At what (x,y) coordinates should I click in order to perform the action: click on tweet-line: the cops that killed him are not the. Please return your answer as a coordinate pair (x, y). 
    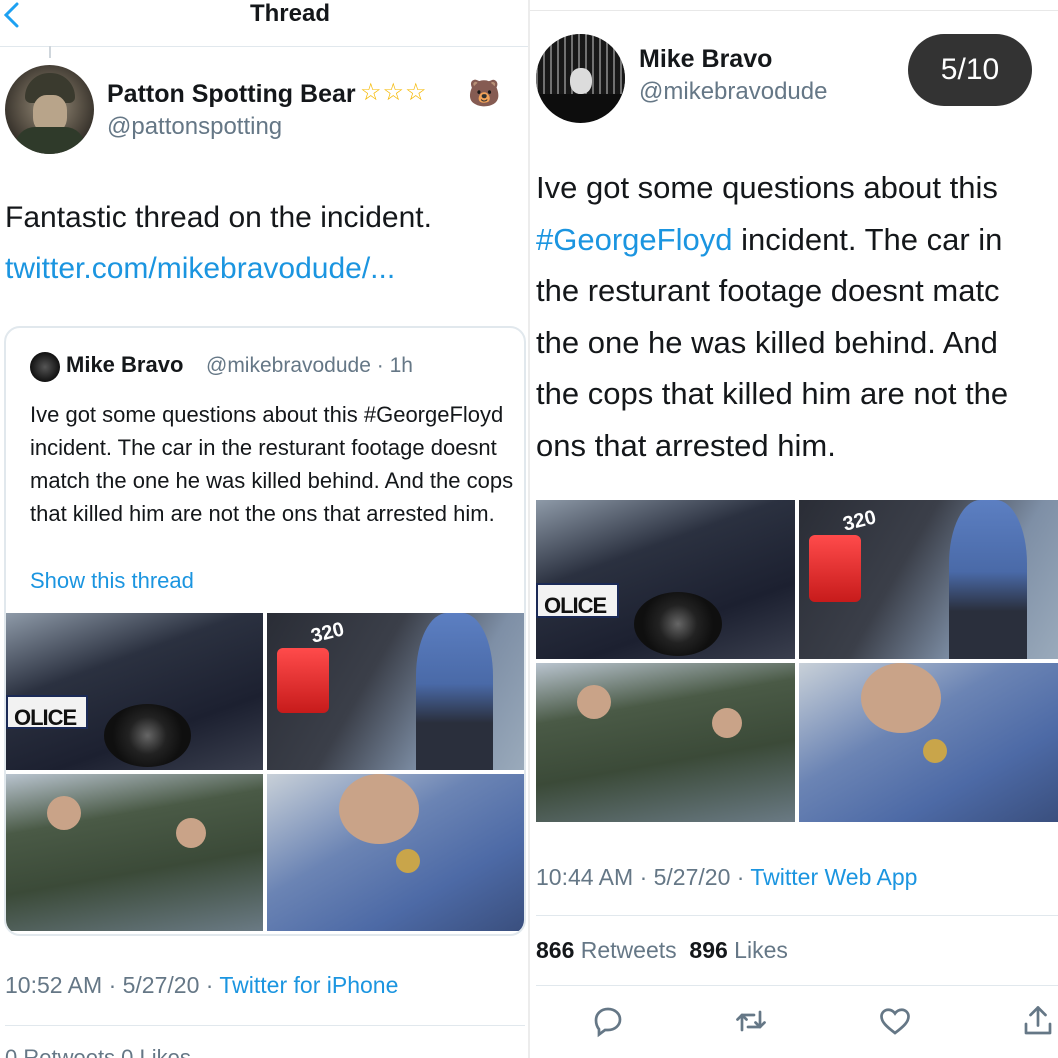
    Looking at the image, I should click on (772, 393).